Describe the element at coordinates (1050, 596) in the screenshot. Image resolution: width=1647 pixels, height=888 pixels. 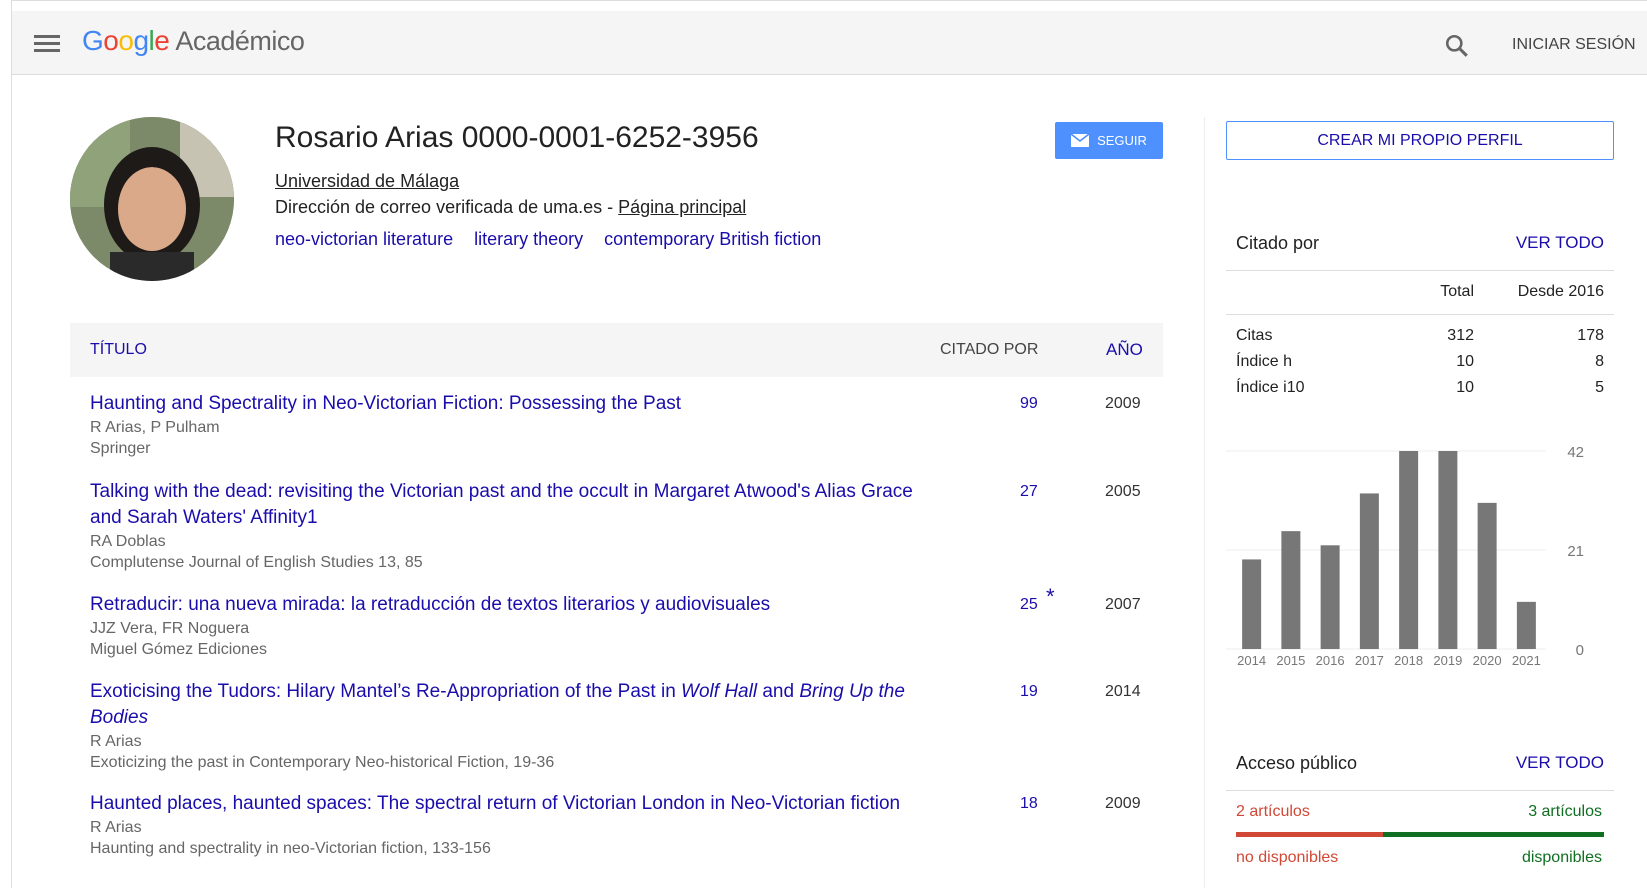
I see `merged-citations-star: *` at that location.